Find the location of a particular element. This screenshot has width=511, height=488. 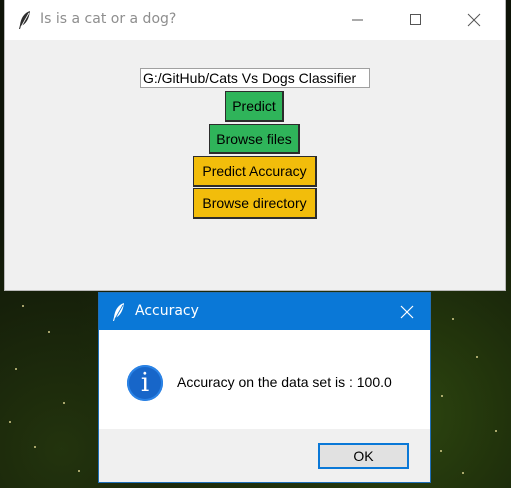

predict-button: Predict is located at coordinates (254, 106).